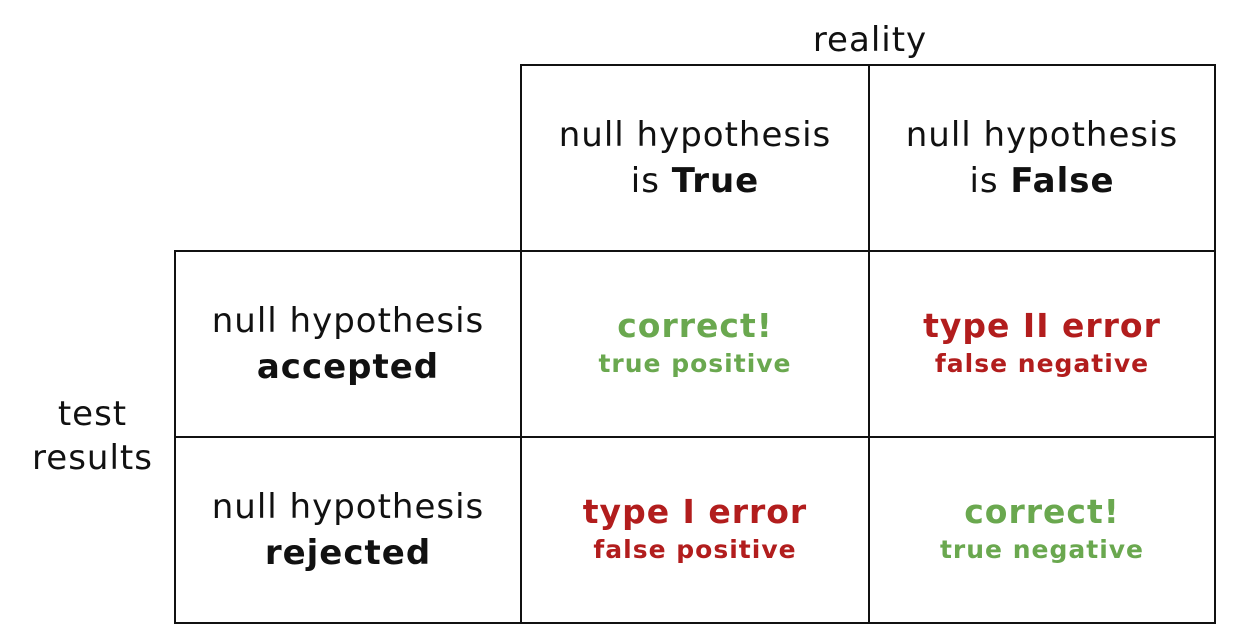  I want to click on test-results-axis-title: test results, so click(92, 436).